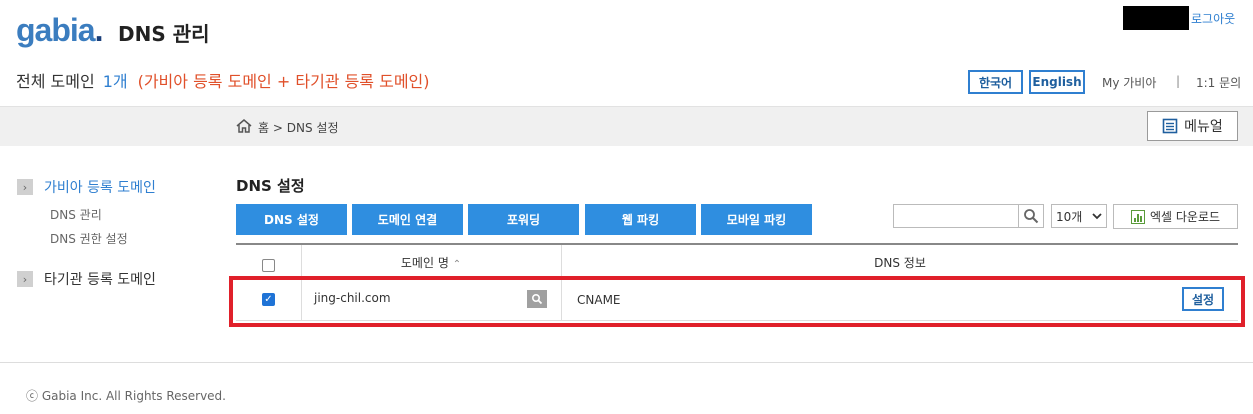  I want to click on highlight-box, so click(737, 301).